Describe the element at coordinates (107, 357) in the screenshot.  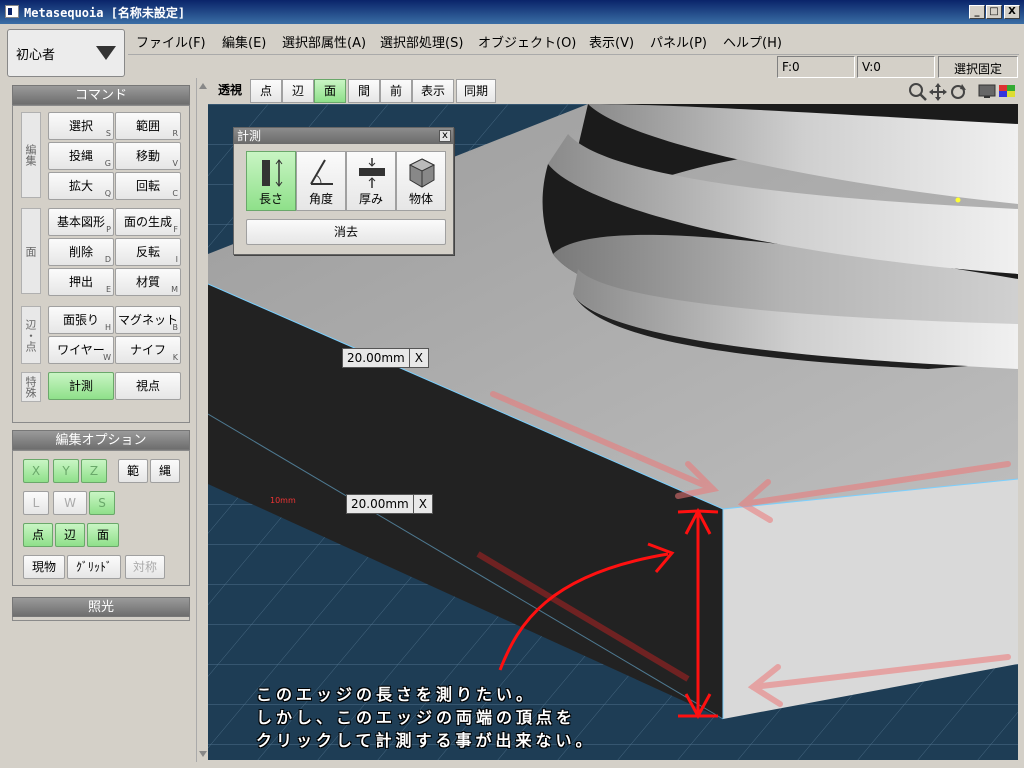
I see `wire-key: W` at that location.